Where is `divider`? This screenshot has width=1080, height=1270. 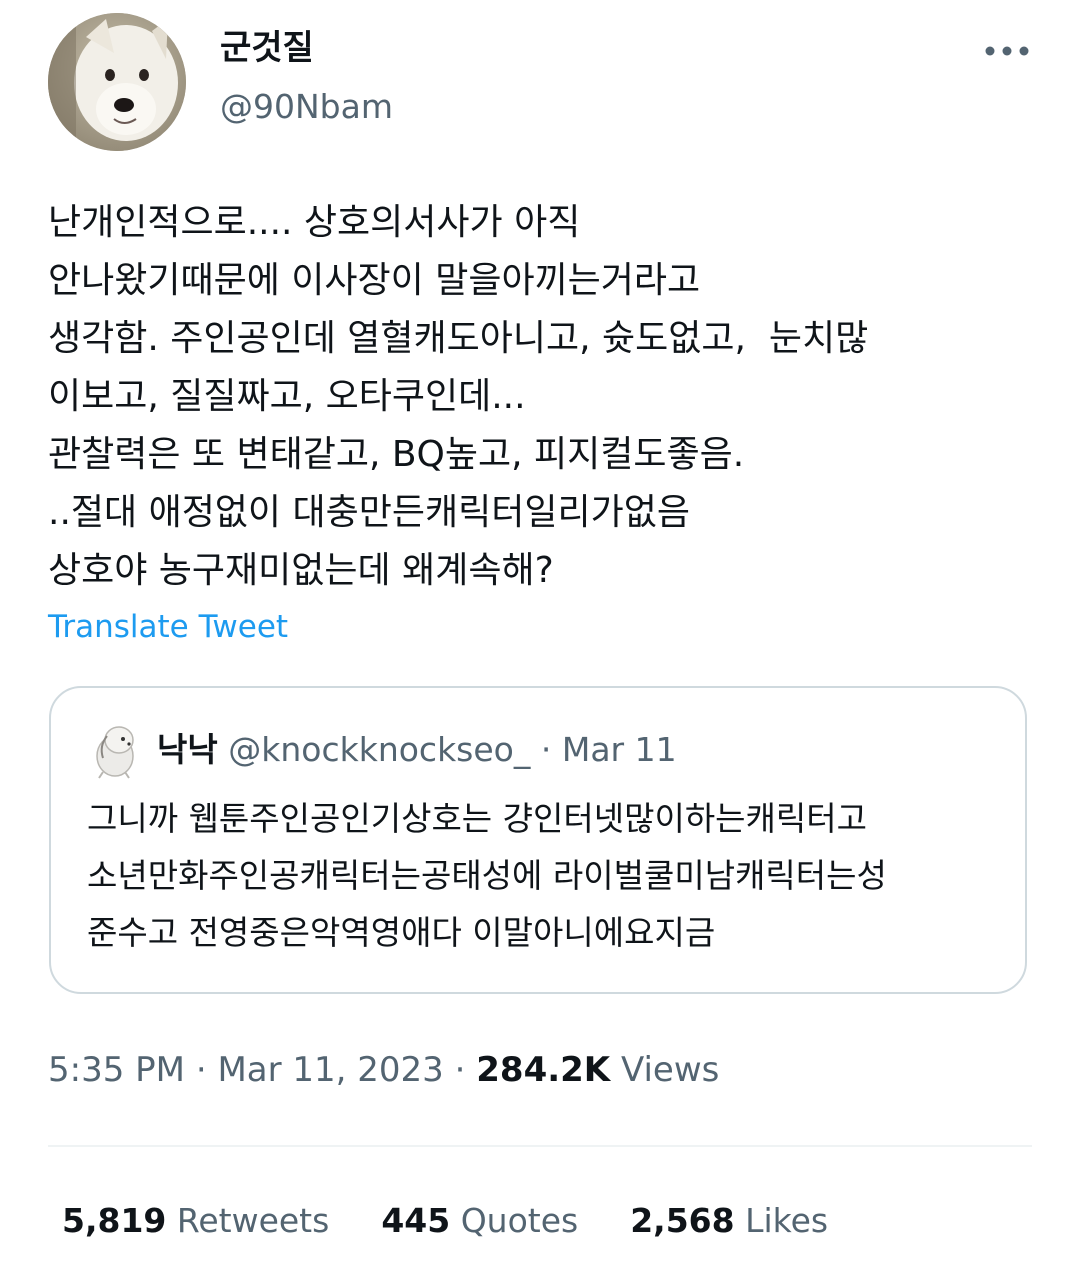 divider is located at coordinates (540, 1146).